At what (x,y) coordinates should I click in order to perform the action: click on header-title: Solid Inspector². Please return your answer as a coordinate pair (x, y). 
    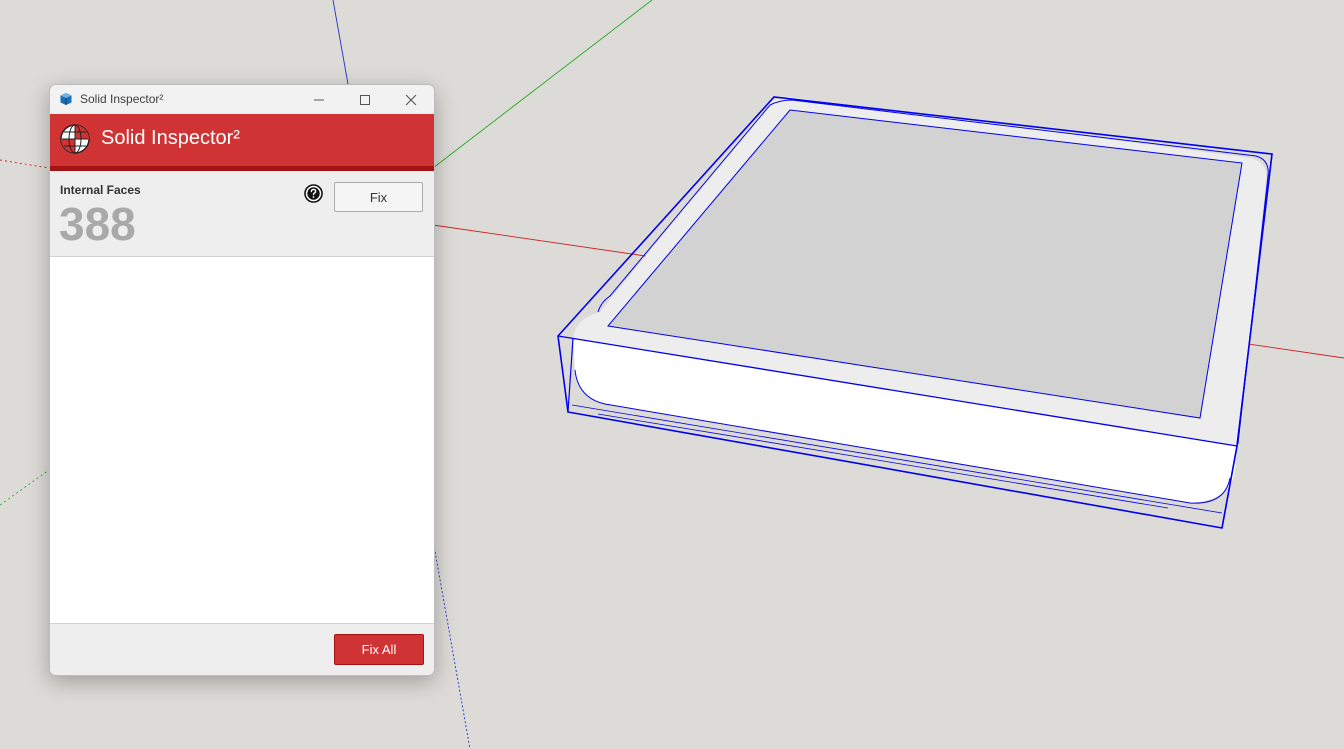
    Looking at the image, I should click on (170, 138).